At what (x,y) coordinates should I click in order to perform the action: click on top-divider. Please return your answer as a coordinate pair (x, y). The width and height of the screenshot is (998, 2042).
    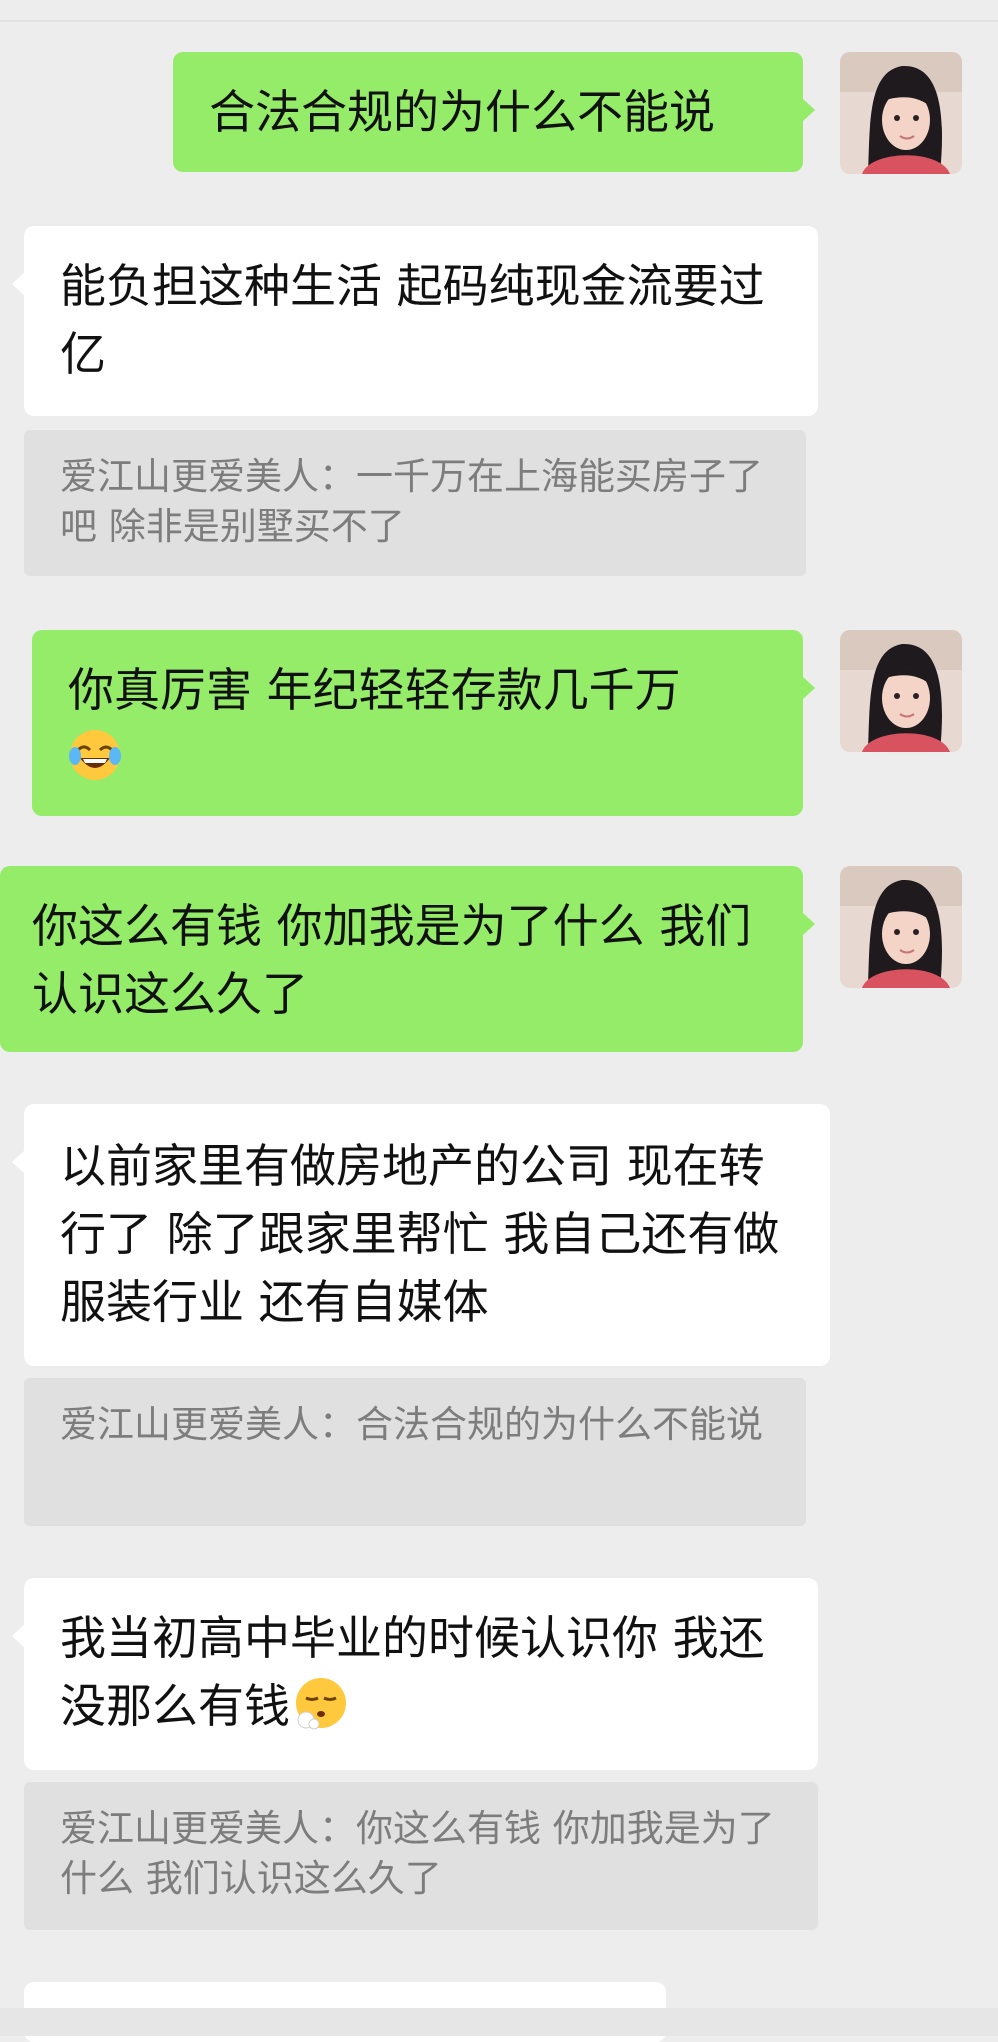
    Looking at the image, I should click on (499, 21).